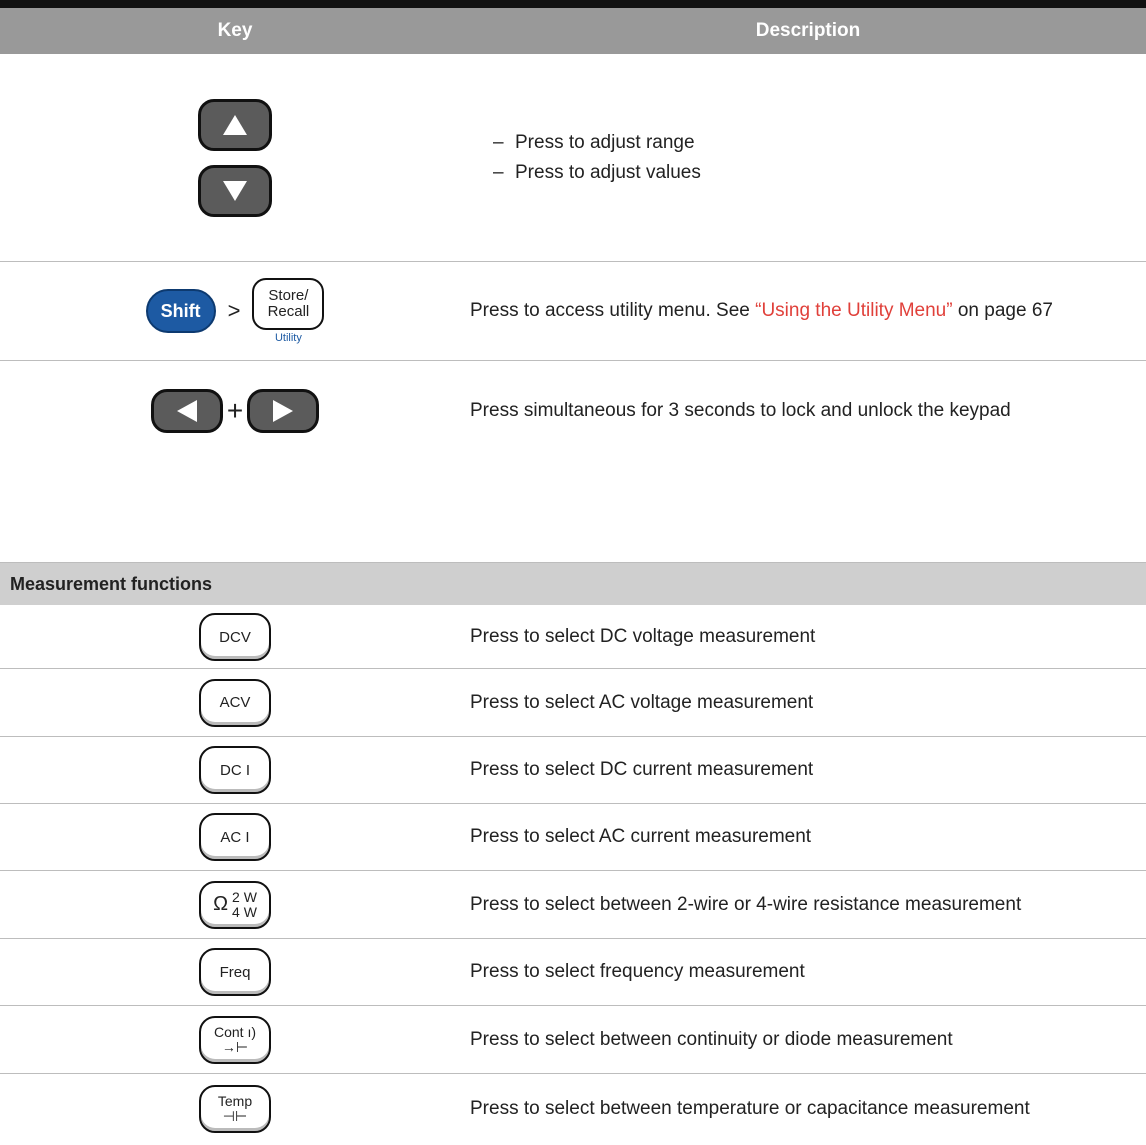 Image resolution: width=1146 pixels, height=1145 pixels. Describe the element at coordinates (235, 157) in the screenshot. I see `key-cell` at that location.